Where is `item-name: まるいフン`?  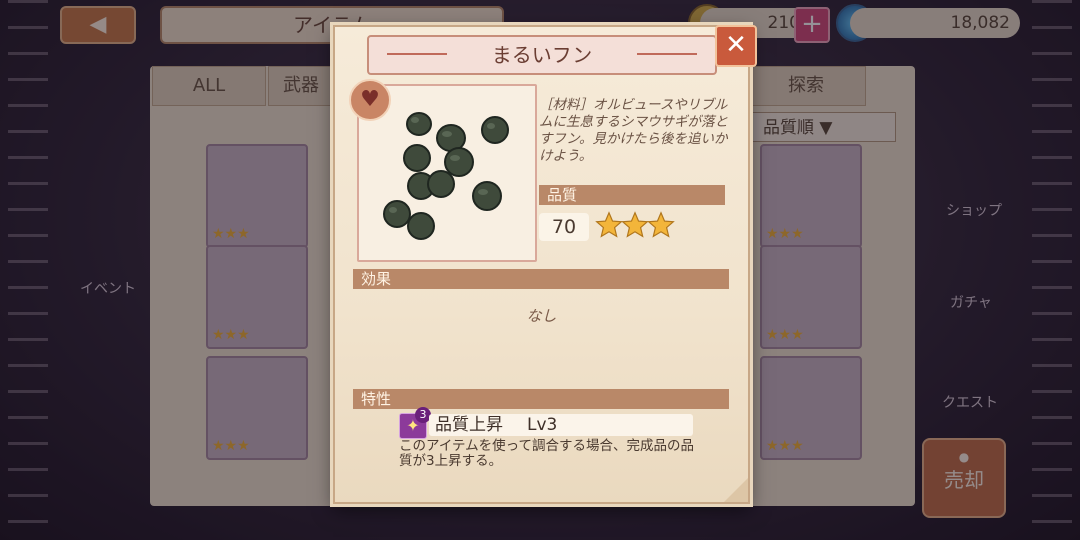
item-name: まるいフン is located at coordinates (542, 55).